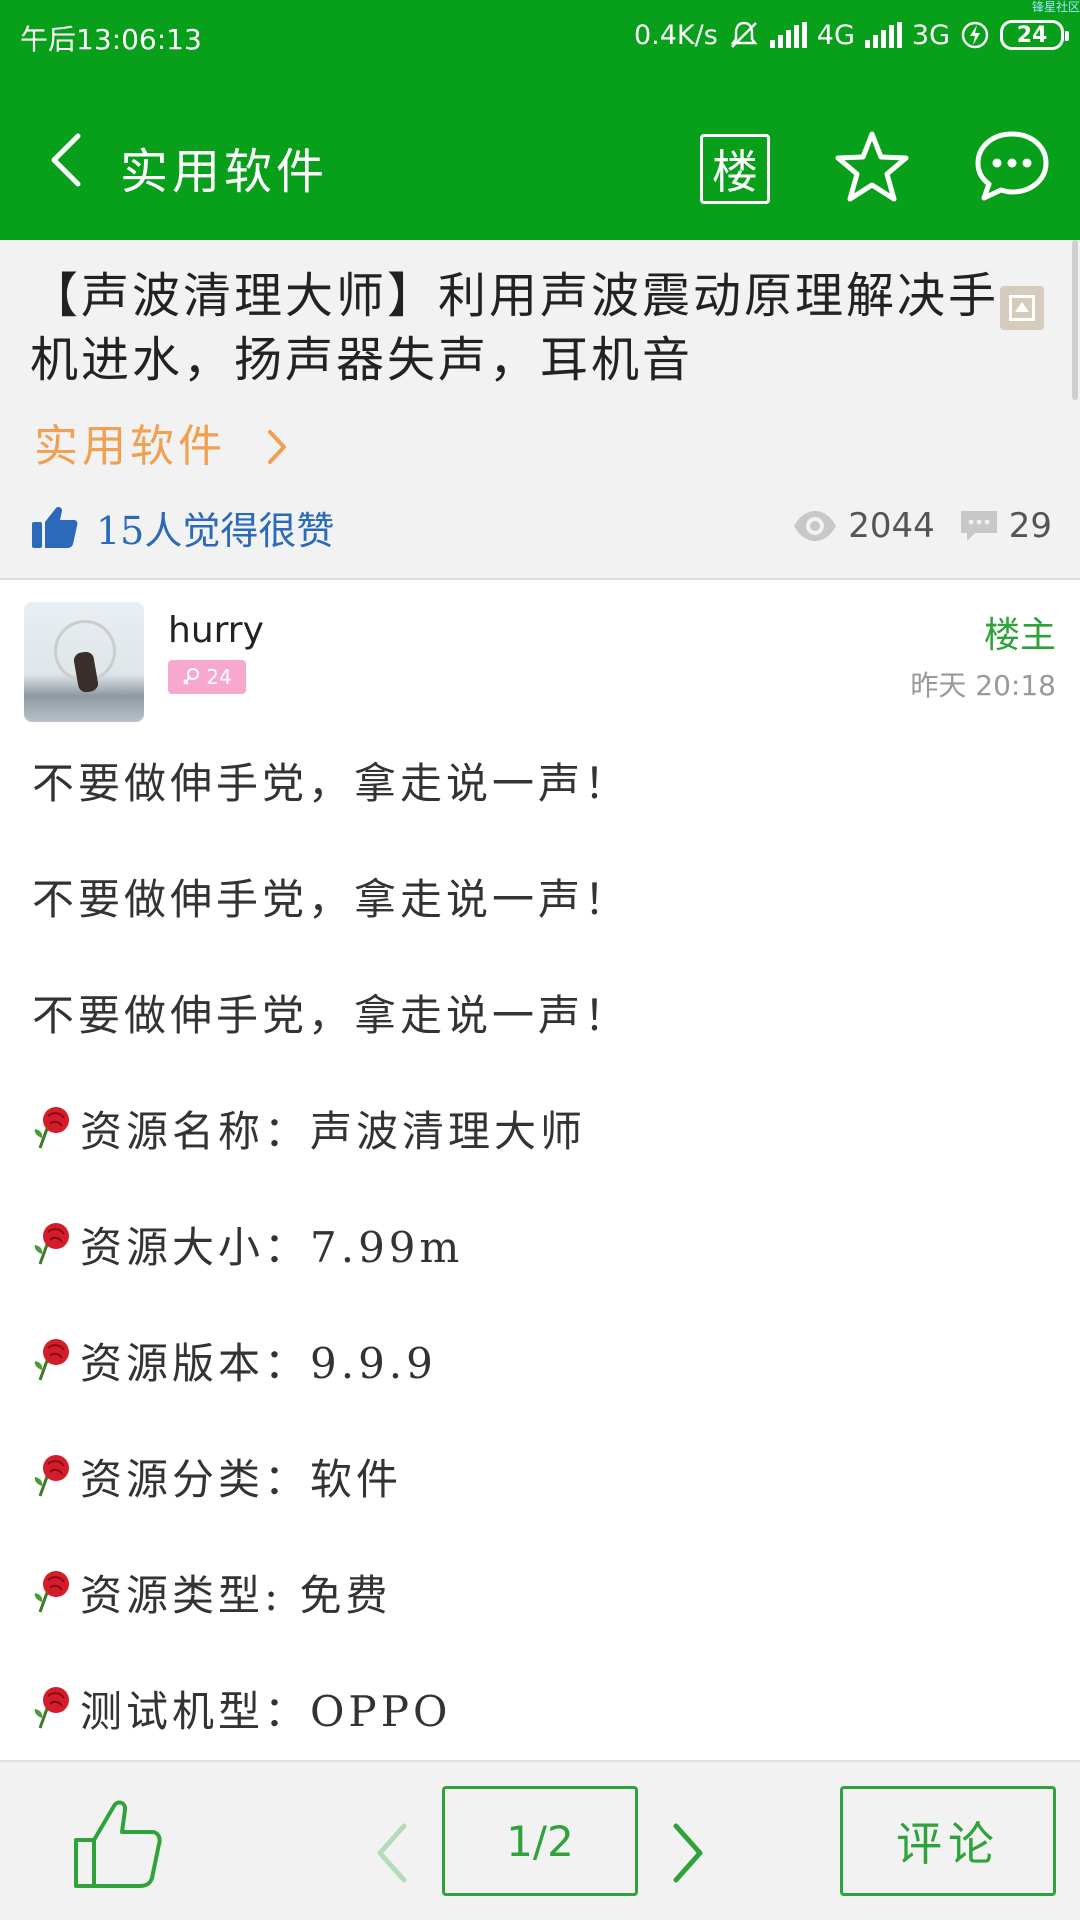  Describe the element at coordinates (84, 662) in the screenshot. I see `avatar` at that location.